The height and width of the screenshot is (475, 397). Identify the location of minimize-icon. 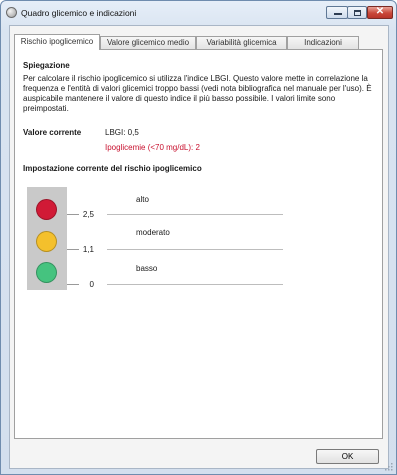
(338, 14).